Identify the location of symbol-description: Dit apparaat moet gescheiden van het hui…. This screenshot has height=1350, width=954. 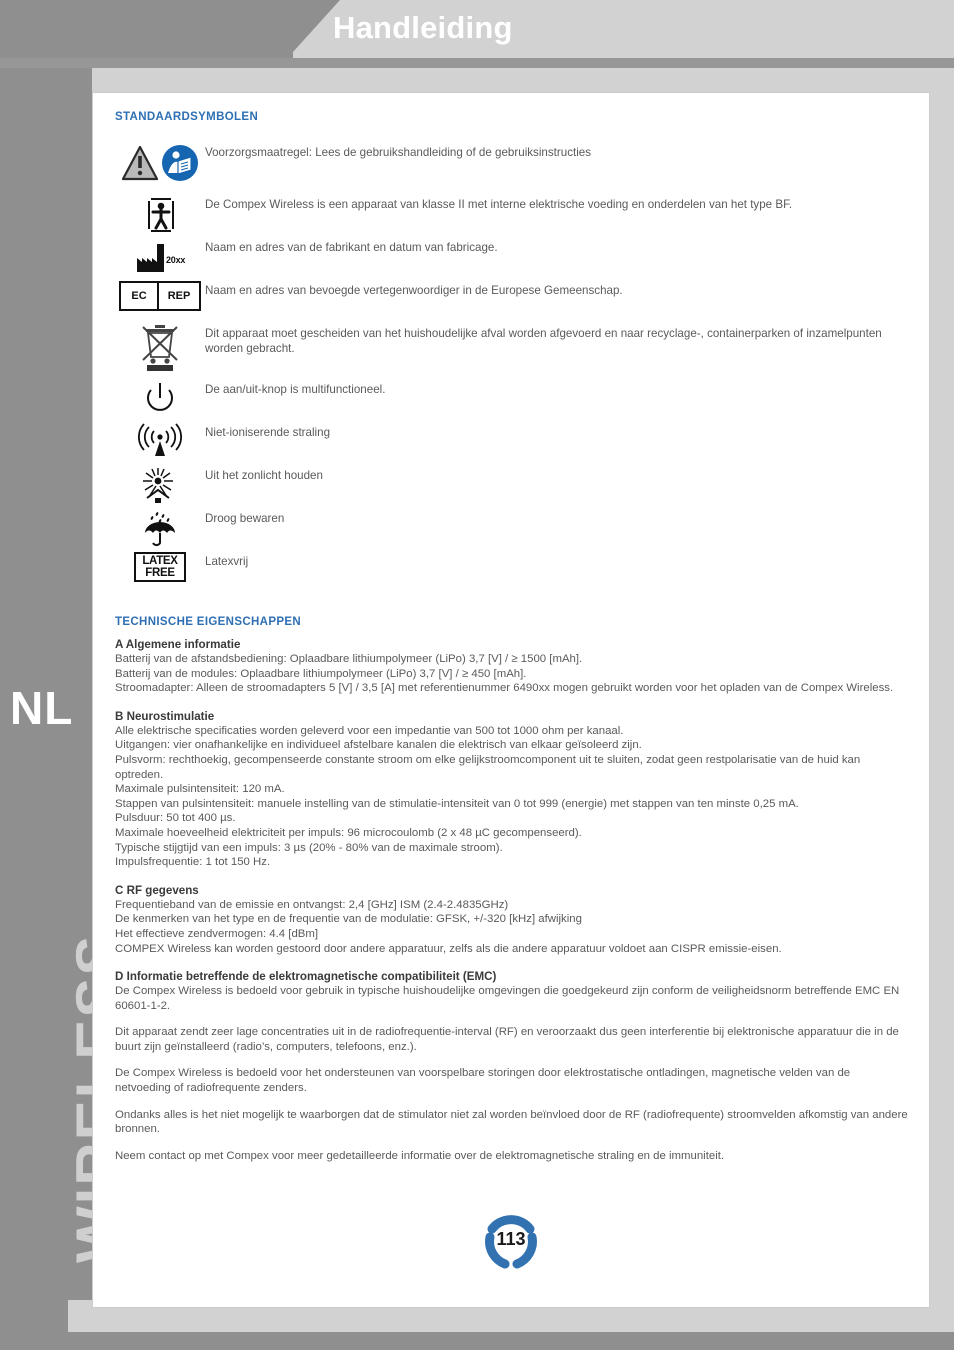
(543, 341).